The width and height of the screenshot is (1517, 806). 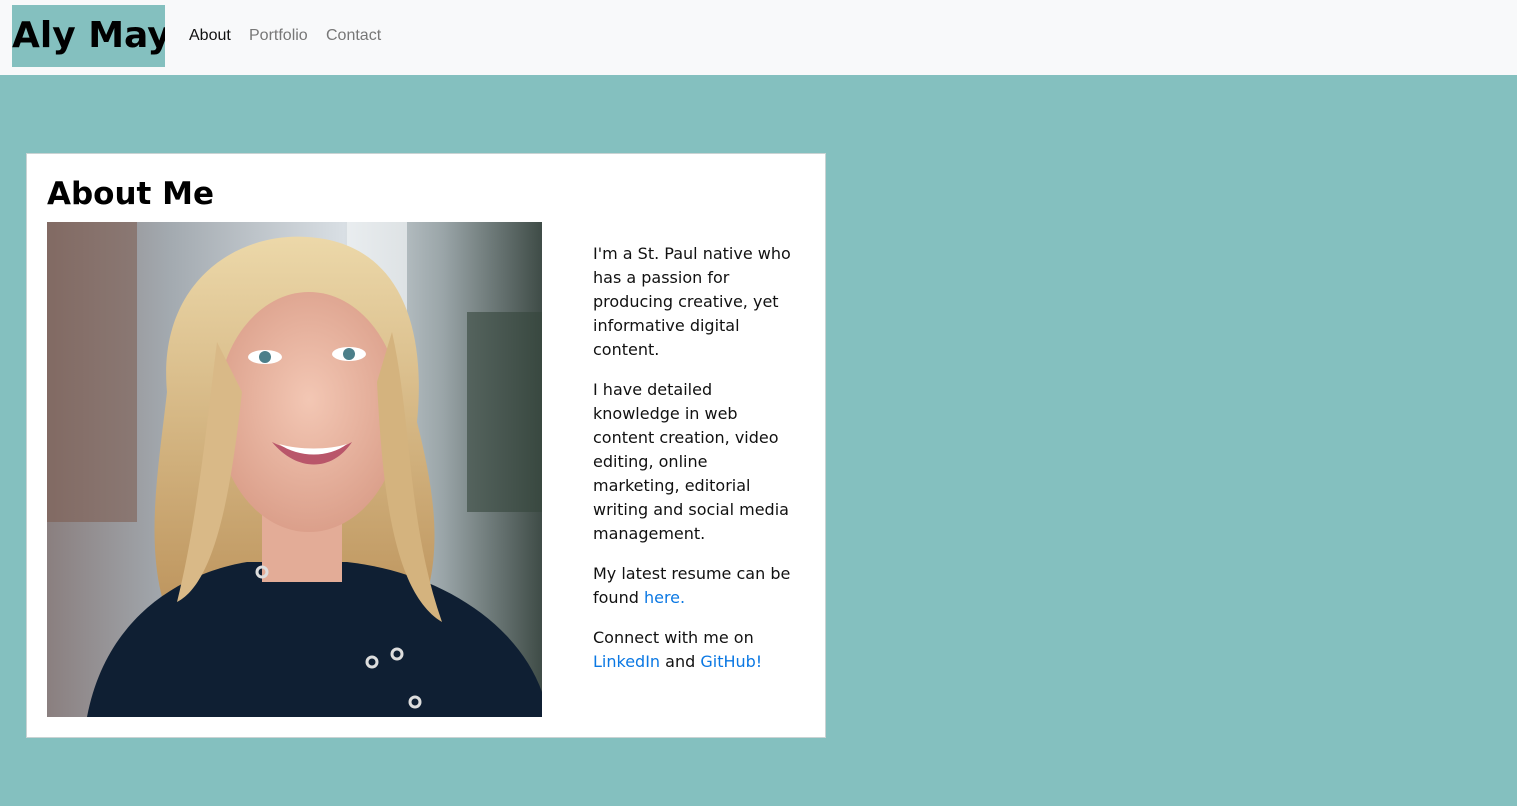 What do you see at coordinates (88, 36) in the screenshot?
I see `brand-logo-link: Aly May` at bounding box center [88, 36].